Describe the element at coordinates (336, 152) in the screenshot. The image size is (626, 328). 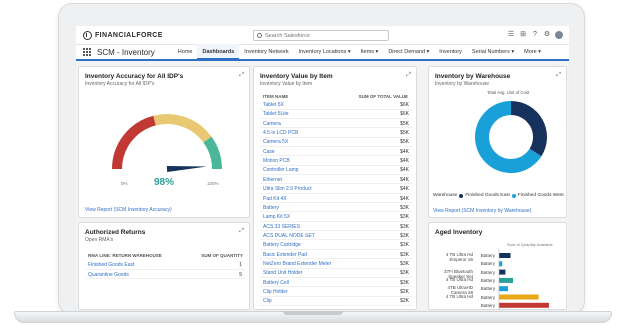
I see `table-row: Case $4K` at that location.